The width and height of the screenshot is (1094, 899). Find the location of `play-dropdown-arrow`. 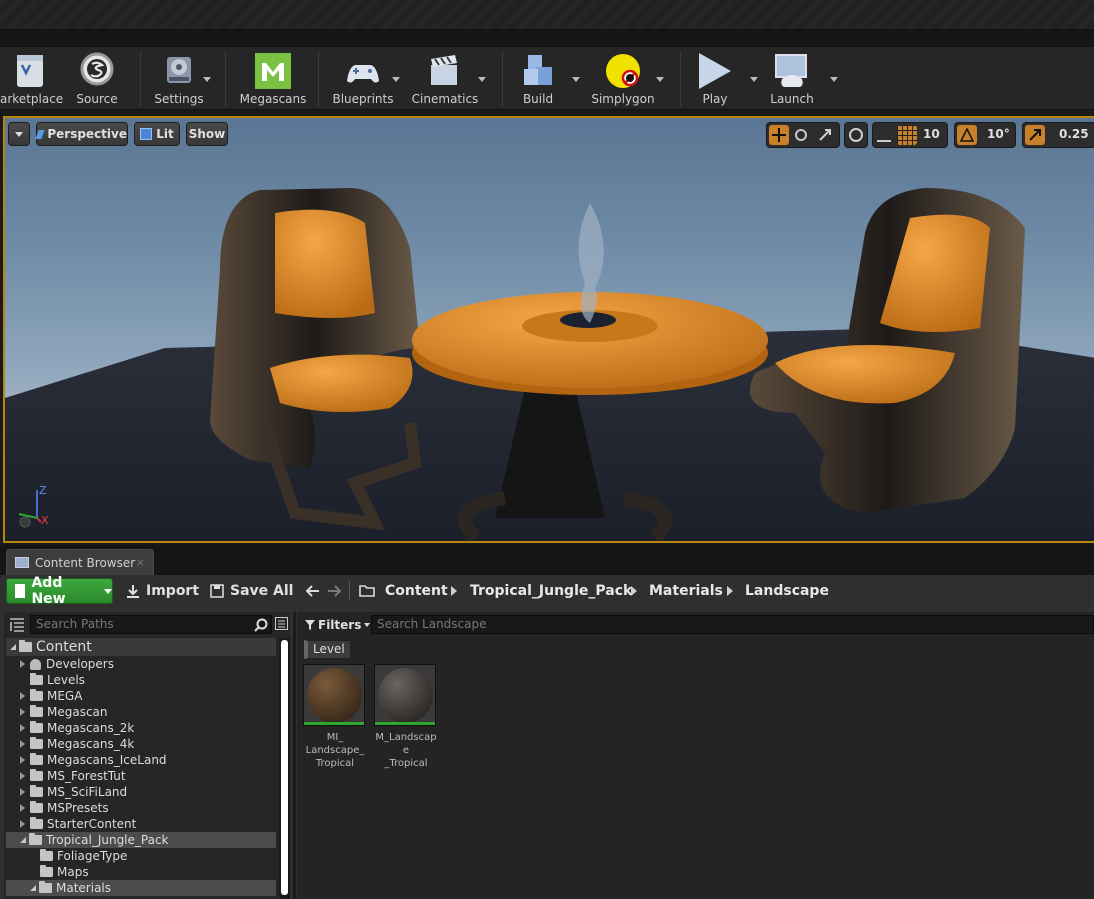

play-dropdown-arrow is located at coordinates (754, 79).